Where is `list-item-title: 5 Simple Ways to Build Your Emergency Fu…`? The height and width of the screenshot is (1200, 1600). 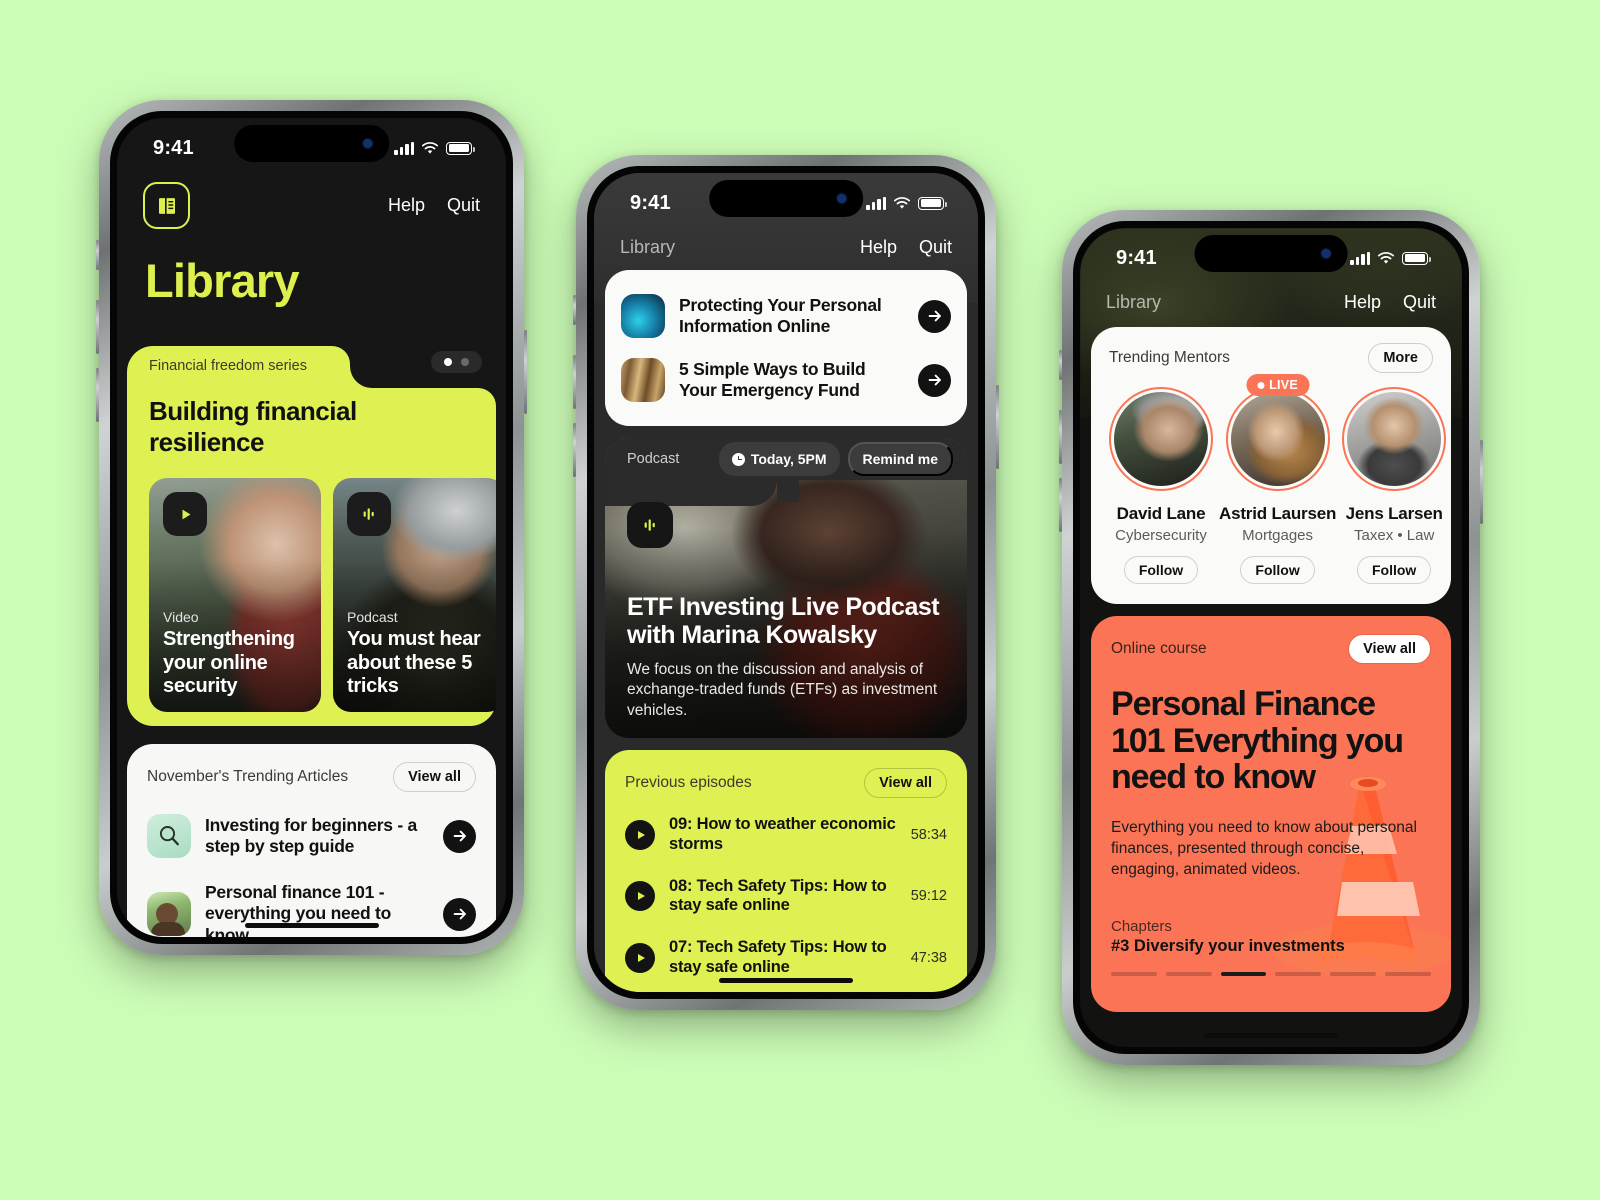 list-item-title: 5 Simple Ways to Build Your Emergency Fu… is located at coordinates (772, 379).